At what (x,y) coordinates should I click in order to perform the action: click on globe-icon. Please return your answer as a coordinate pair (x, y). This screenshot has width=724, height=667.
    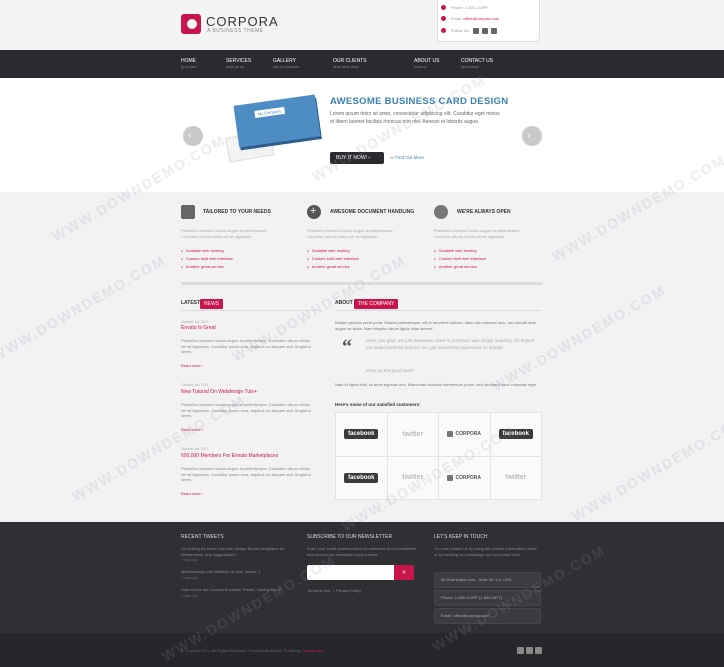
    Looking at the image, I should click on (441, 212).